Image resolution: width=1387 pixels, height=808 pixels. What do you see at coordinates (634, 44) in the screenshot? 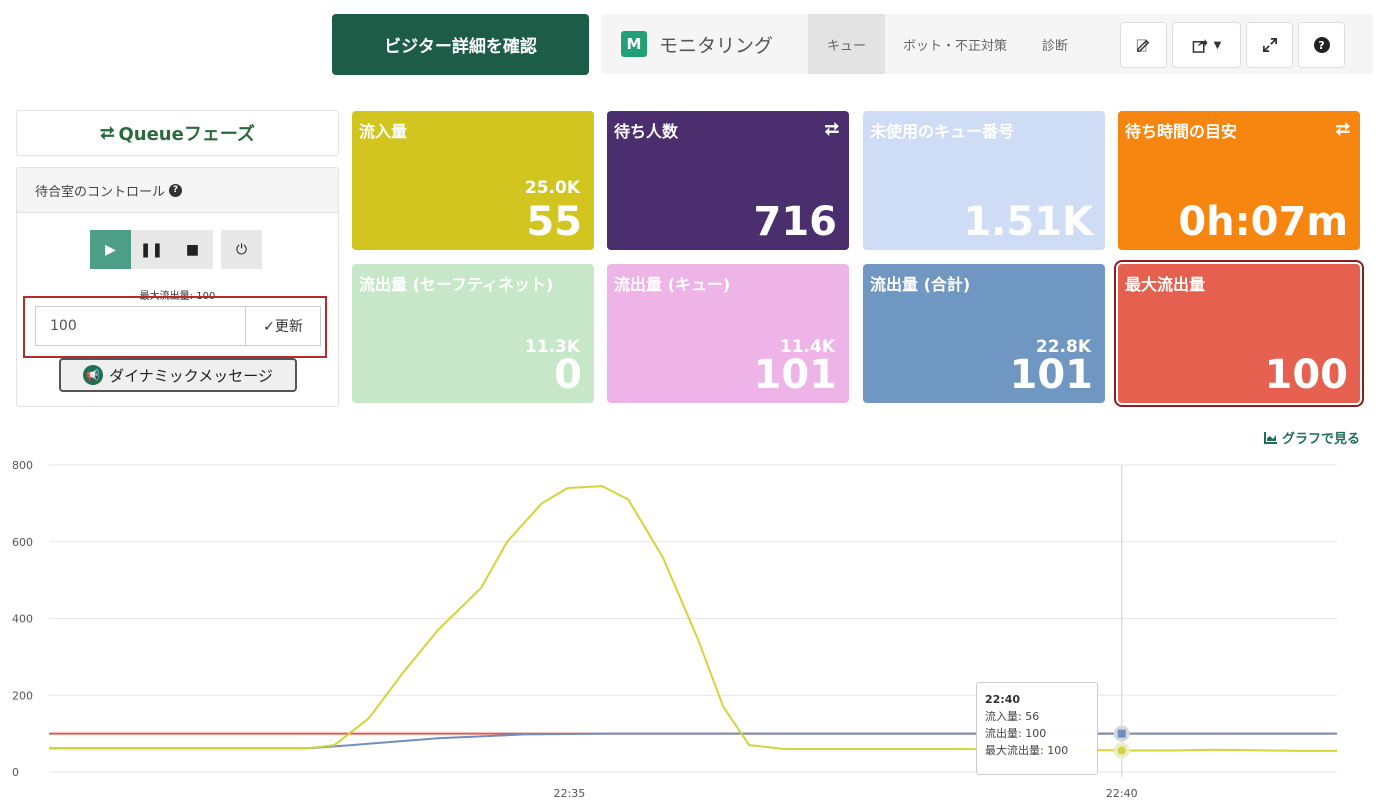
I see `brand-logo-icon: M` at bounding box center [634, 44].